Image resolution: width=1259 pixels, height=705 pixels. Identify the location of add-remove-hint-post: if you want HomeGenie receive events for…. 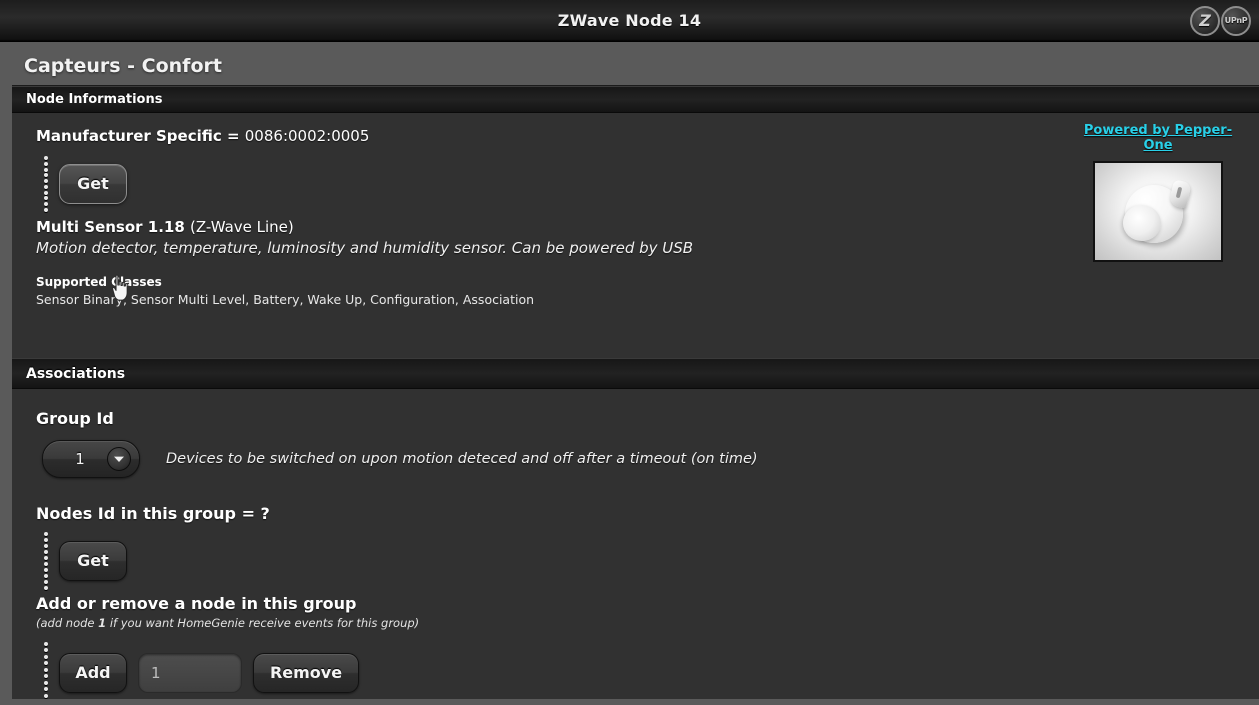
(263, 623).